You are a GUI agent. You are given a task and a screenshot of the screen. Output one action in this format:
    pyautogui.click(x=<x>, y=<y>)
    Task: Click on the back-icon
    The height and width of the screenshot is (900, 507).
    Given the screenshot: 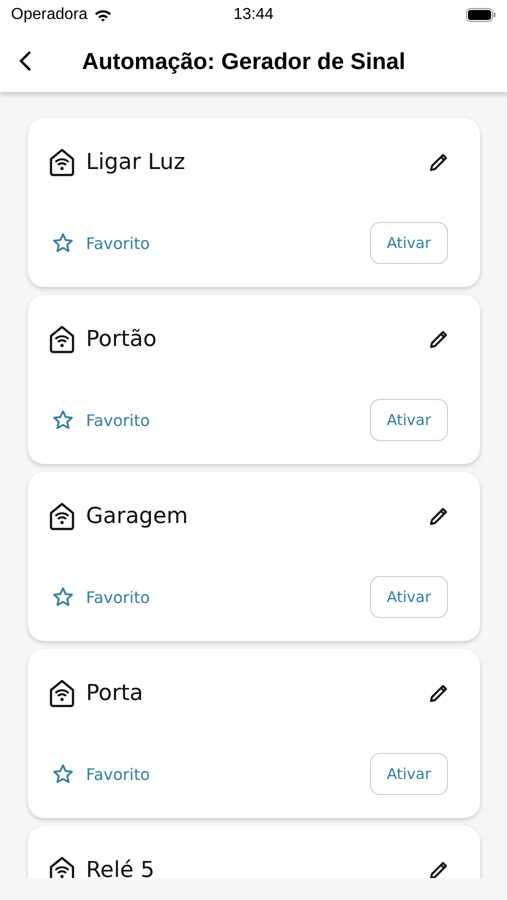 What is the action you would take?
    pyautogui.click(x=25, y=61)
    